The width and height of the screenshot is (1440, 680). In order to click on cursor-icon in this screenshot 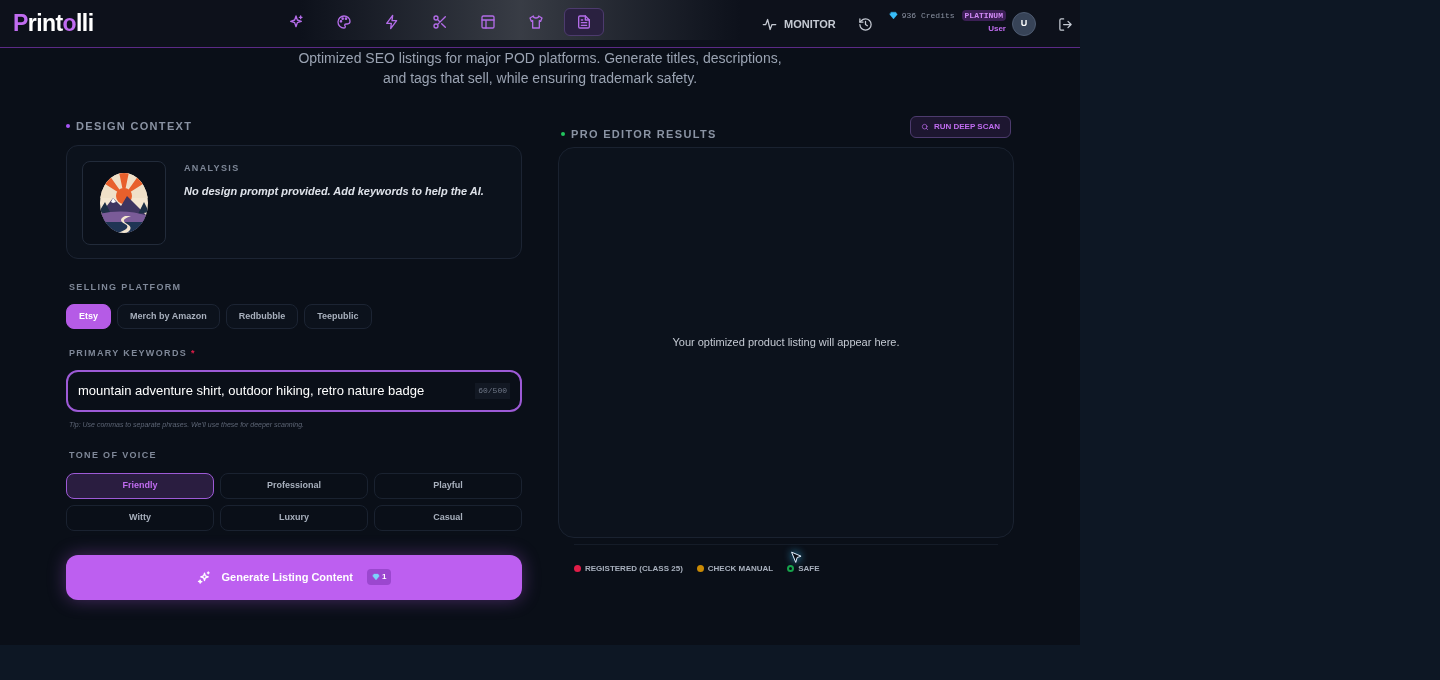, I will do `click(796, 557)`.